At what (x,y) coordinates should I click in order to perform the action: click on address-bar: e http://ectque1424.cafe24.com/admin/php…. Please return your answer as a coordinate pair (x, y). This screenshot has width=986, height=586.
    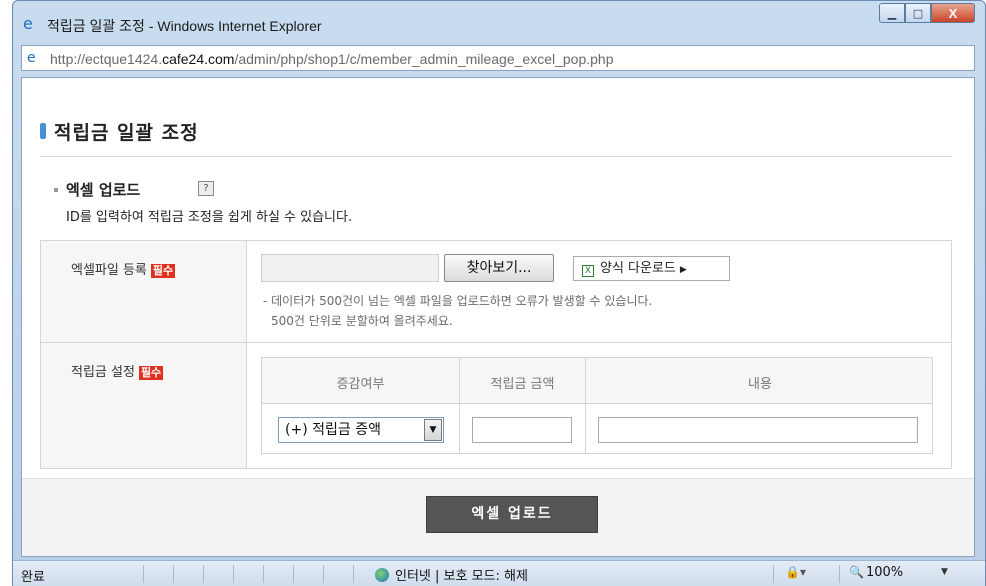
    Looking at the image, I should click on (498, 58).